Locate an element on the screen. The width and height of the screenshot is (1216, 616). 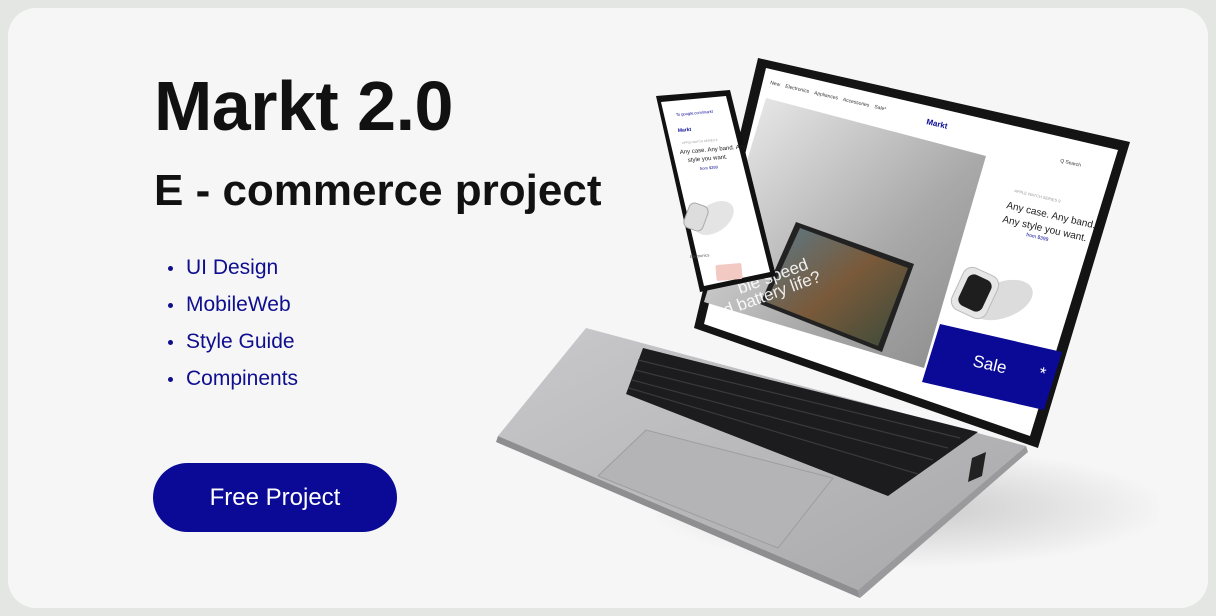
page-title: Markt 2.0 is located at coordinates (303, 106).